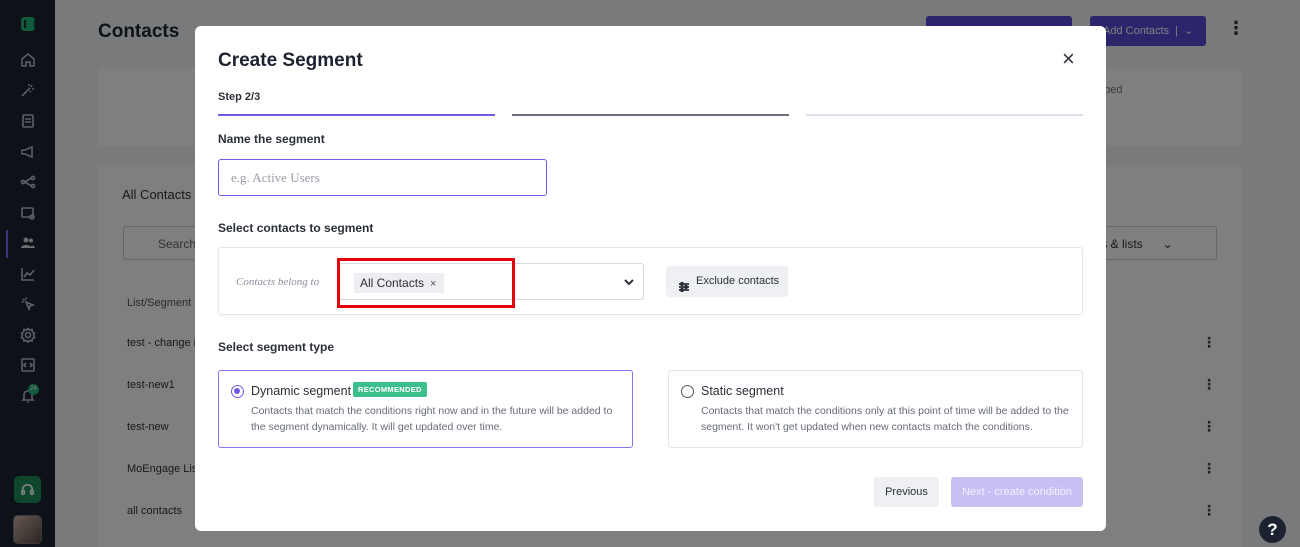 This screenshot has width=1300, height=547. Describe the element at coordinates (426, 283) in the screenshot. I see `annotation-highlight-box` at that location.